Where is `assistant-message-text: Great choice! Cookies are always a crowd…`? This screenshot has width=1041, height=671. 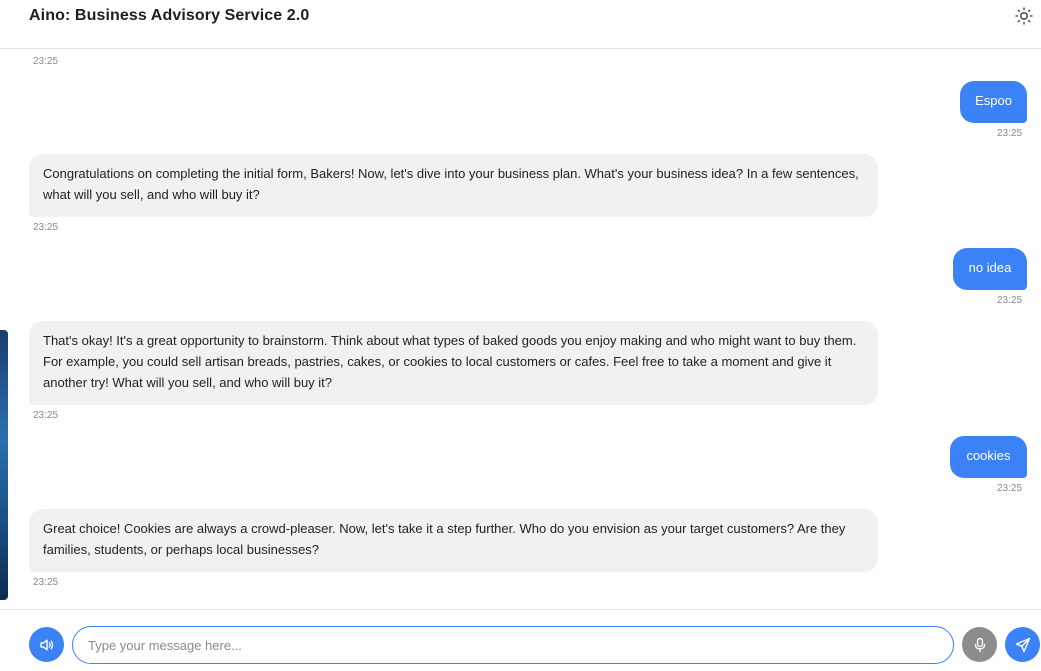 assistant-message-text: Great choice! Cookies are always a crowd… is located at coordinates (444, 539).